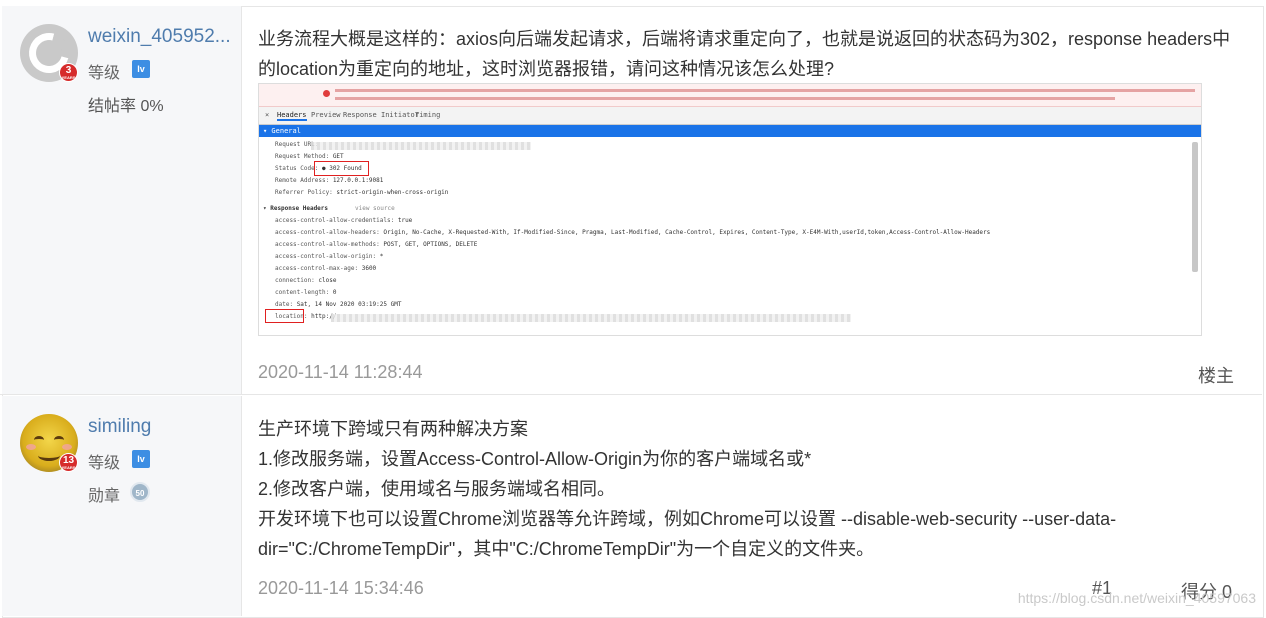  What do you see at coordinates (122, 506) in the screenshot?
I see `author-panel: 13 YEARS similing 等级 lv 勋章 50` at bounding box center [122, 506].